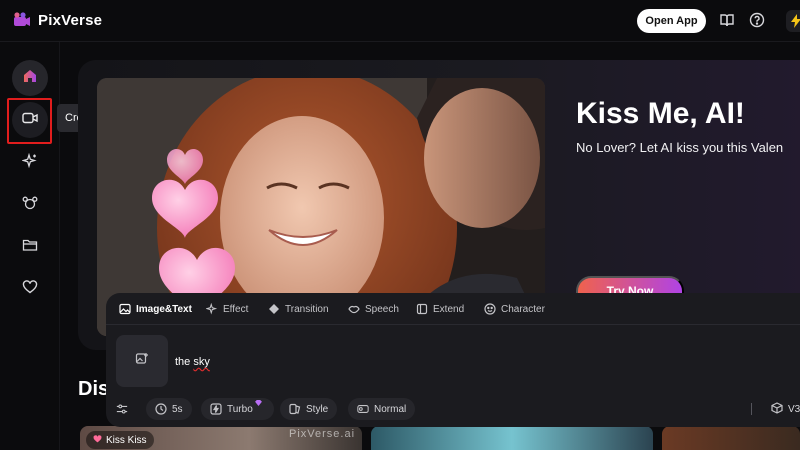 The height and width of the screenshot is (450, 800). I want to click on tab-character: Character, so click(514, 309).